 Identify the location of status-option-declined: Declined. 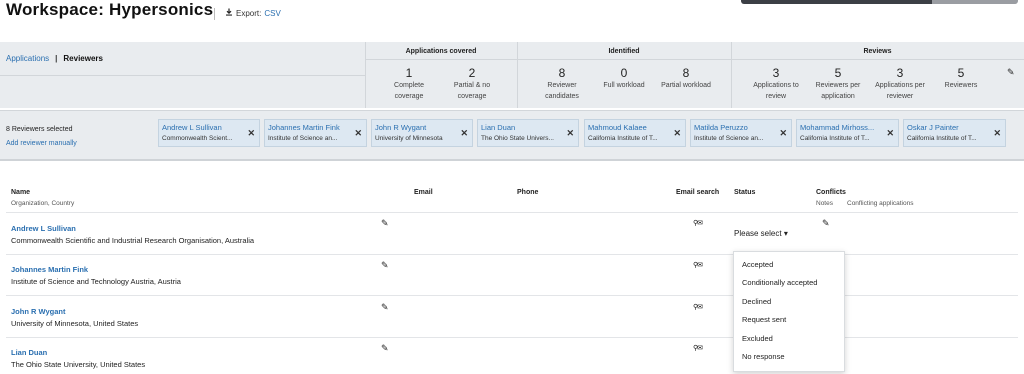
(756, 301).